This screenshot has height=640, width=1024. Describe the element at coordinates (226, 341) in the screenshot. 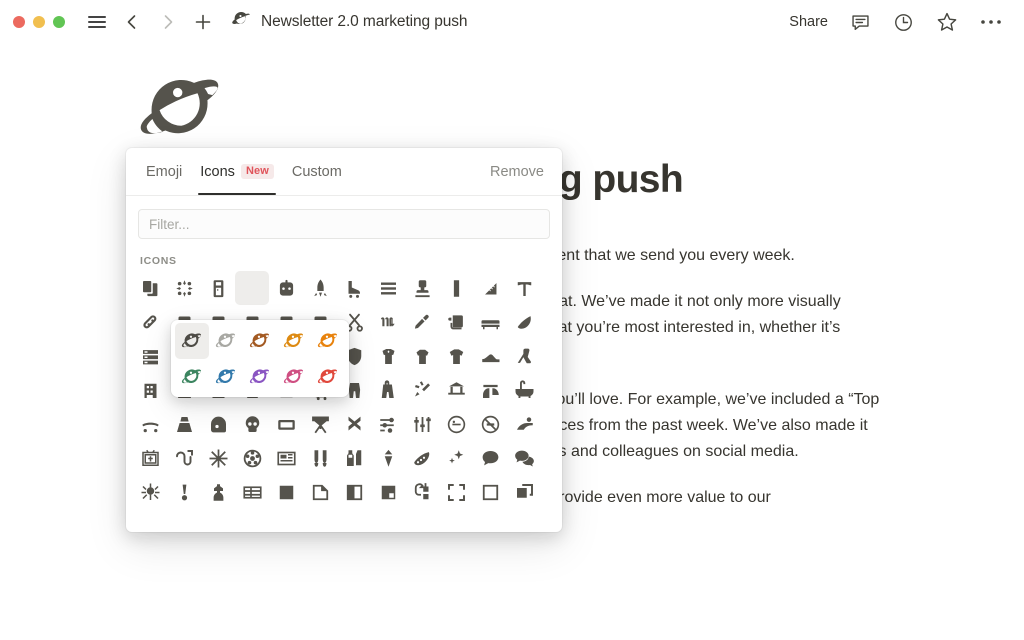

I see `saturn-icon-light-gray` at that location.